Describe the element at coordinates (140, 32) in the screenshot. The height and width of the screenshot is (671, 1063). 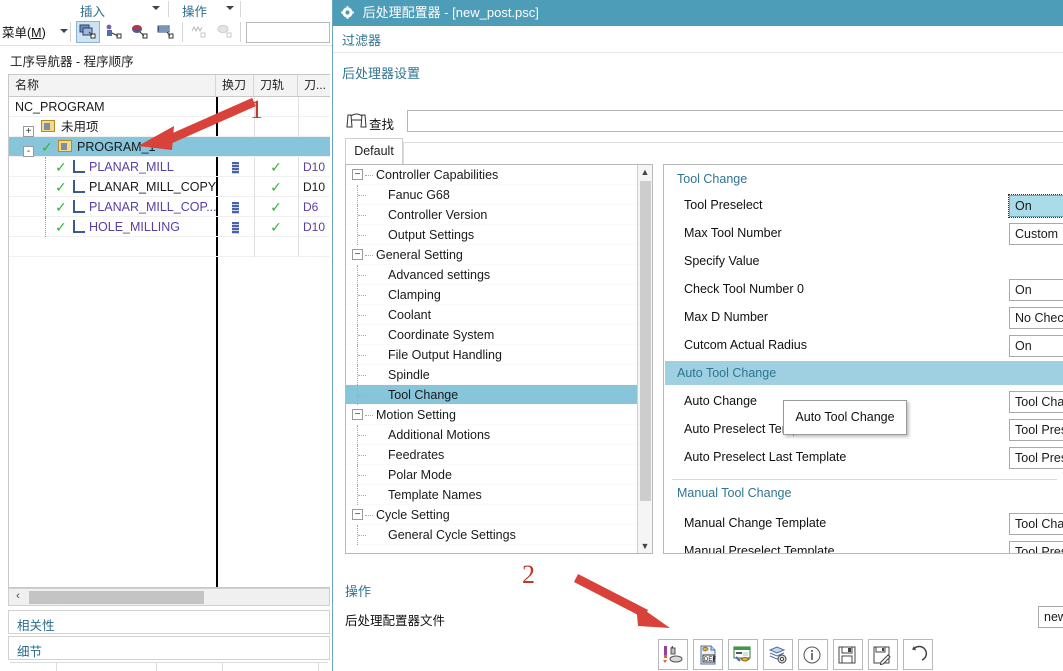
I see `geometry-view-icon` at that location.